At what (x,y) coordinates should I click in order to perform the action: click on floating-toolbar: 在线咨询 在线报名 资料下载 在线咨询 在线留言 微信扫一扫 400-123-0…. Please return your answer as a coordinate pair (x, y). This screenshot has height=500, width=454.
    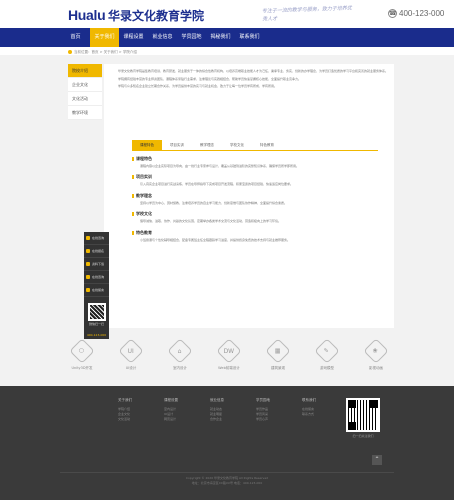
    Looking at the image, I should click on (96, 285).